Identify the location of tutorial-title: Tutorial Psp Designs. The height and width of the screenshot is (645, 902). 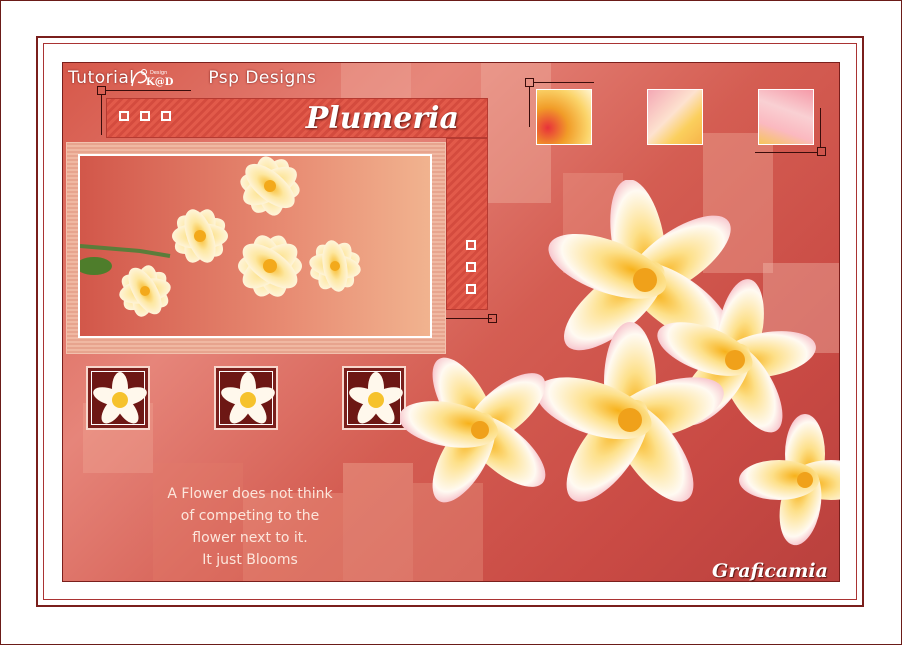
(192, 78).